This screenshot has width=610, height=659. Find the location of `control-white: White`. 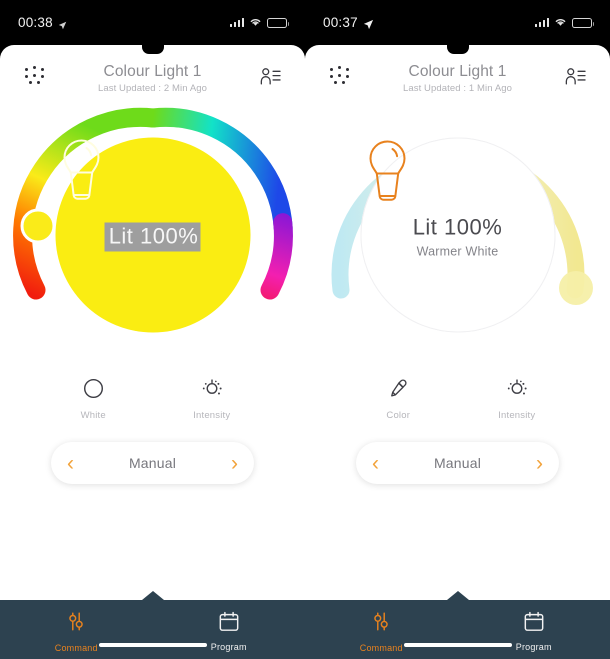

control-white: White is located at coordinates (93, 399).